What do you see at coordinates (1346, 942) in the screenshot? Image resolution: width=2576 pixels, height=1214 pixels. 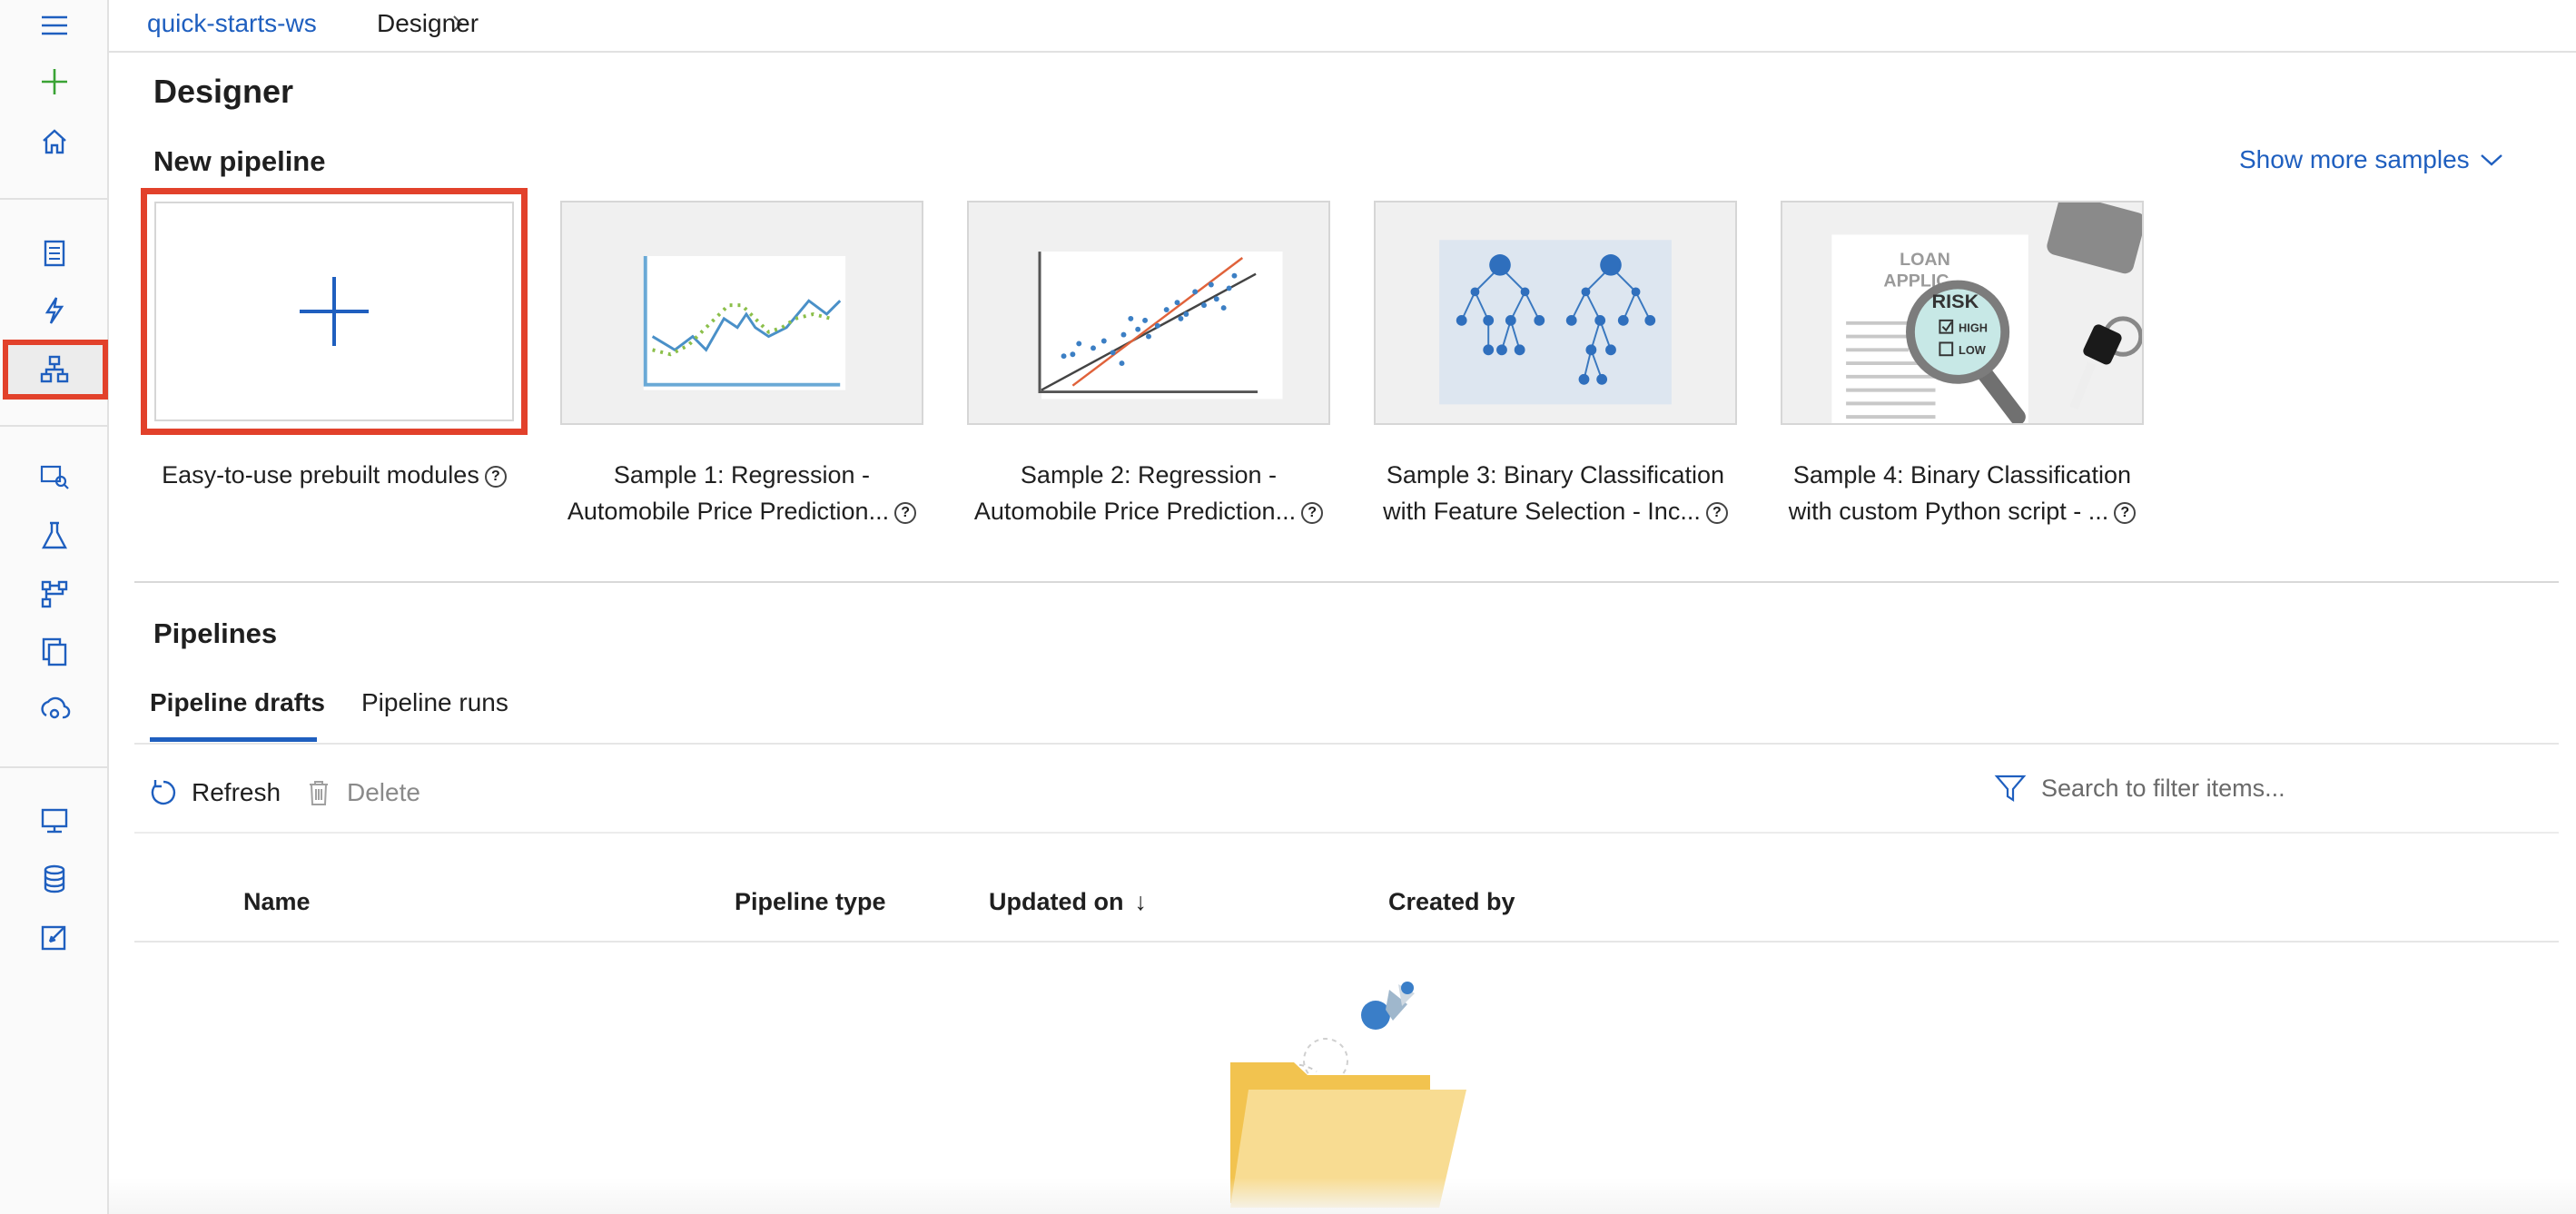 I see `table-header-divider` at bounding box center [1346, 942].